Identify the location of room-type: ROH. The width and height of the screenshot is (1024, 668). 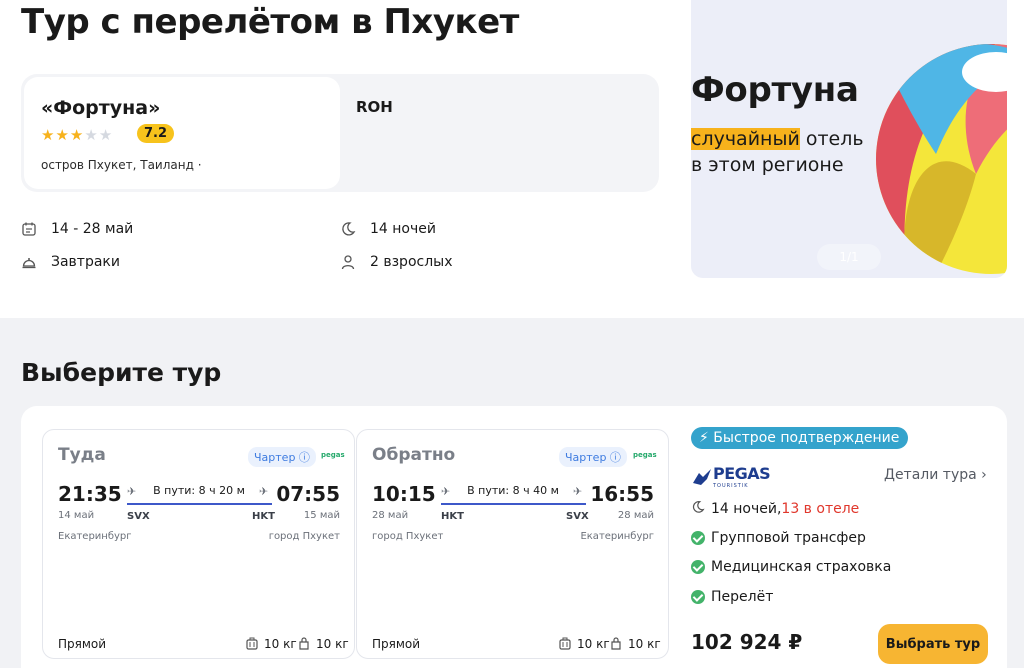
(374, 107).